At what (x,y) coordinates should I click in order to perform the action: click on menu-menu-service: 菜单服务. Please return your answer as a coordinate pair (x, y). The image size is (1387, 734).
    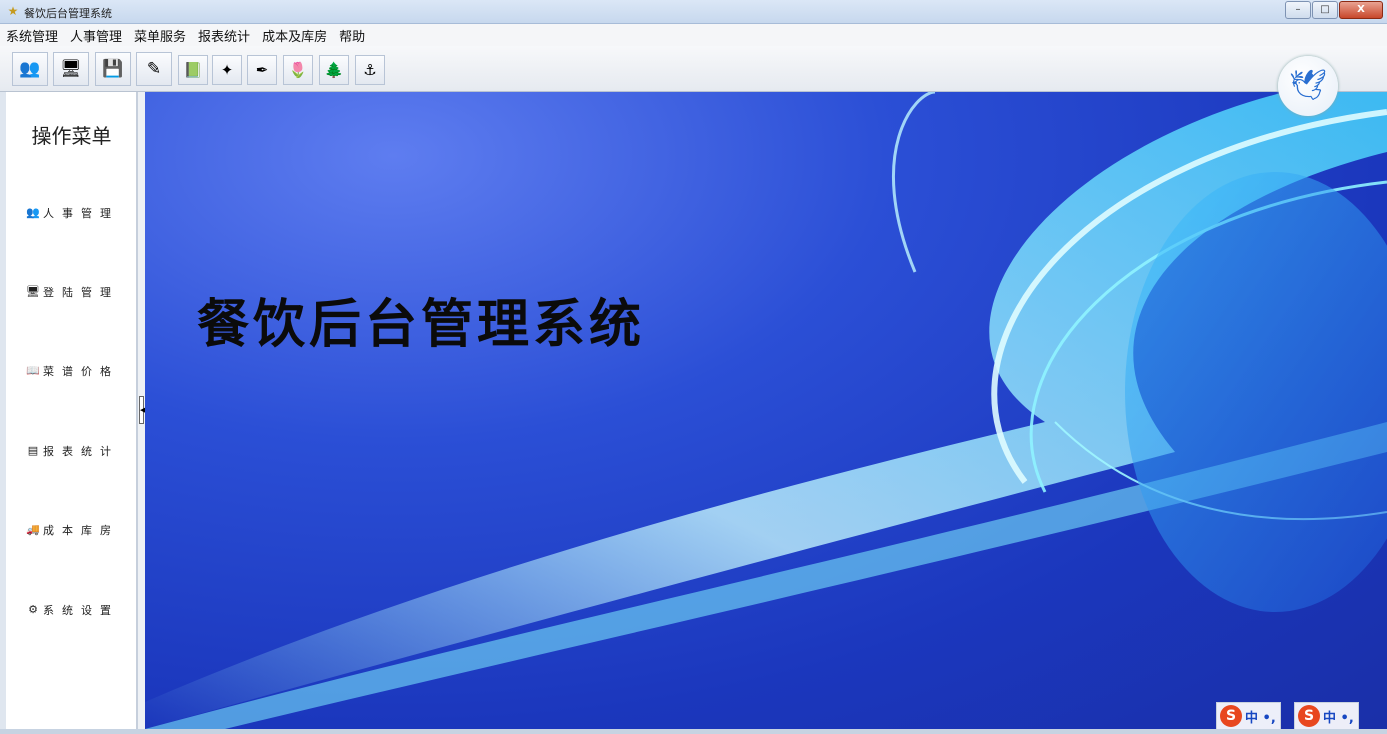
    Looking at the image, I should click on (160, 35).